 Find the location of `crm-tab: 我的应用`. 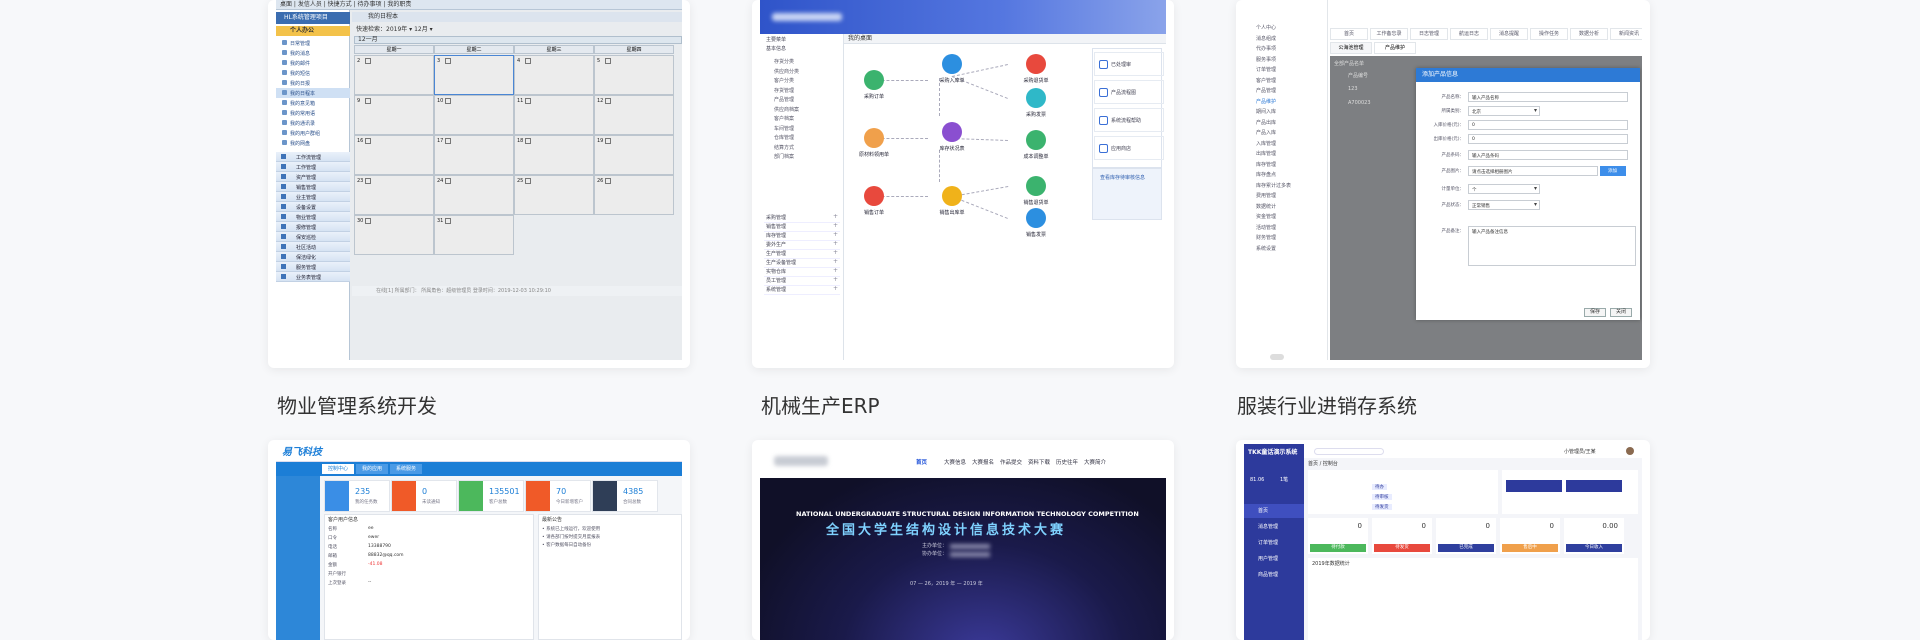

crm-tab: 我的应用 is located at coordinates (372, 469).